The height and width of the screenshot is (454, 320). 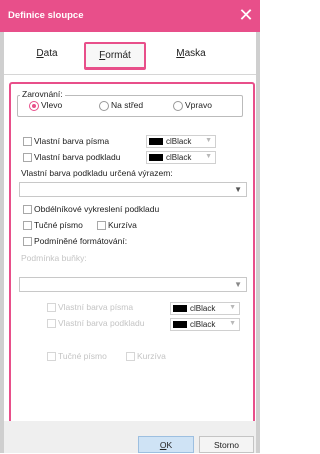 I want to click on font-color-value: clBlack, so click(x=179, y=141).